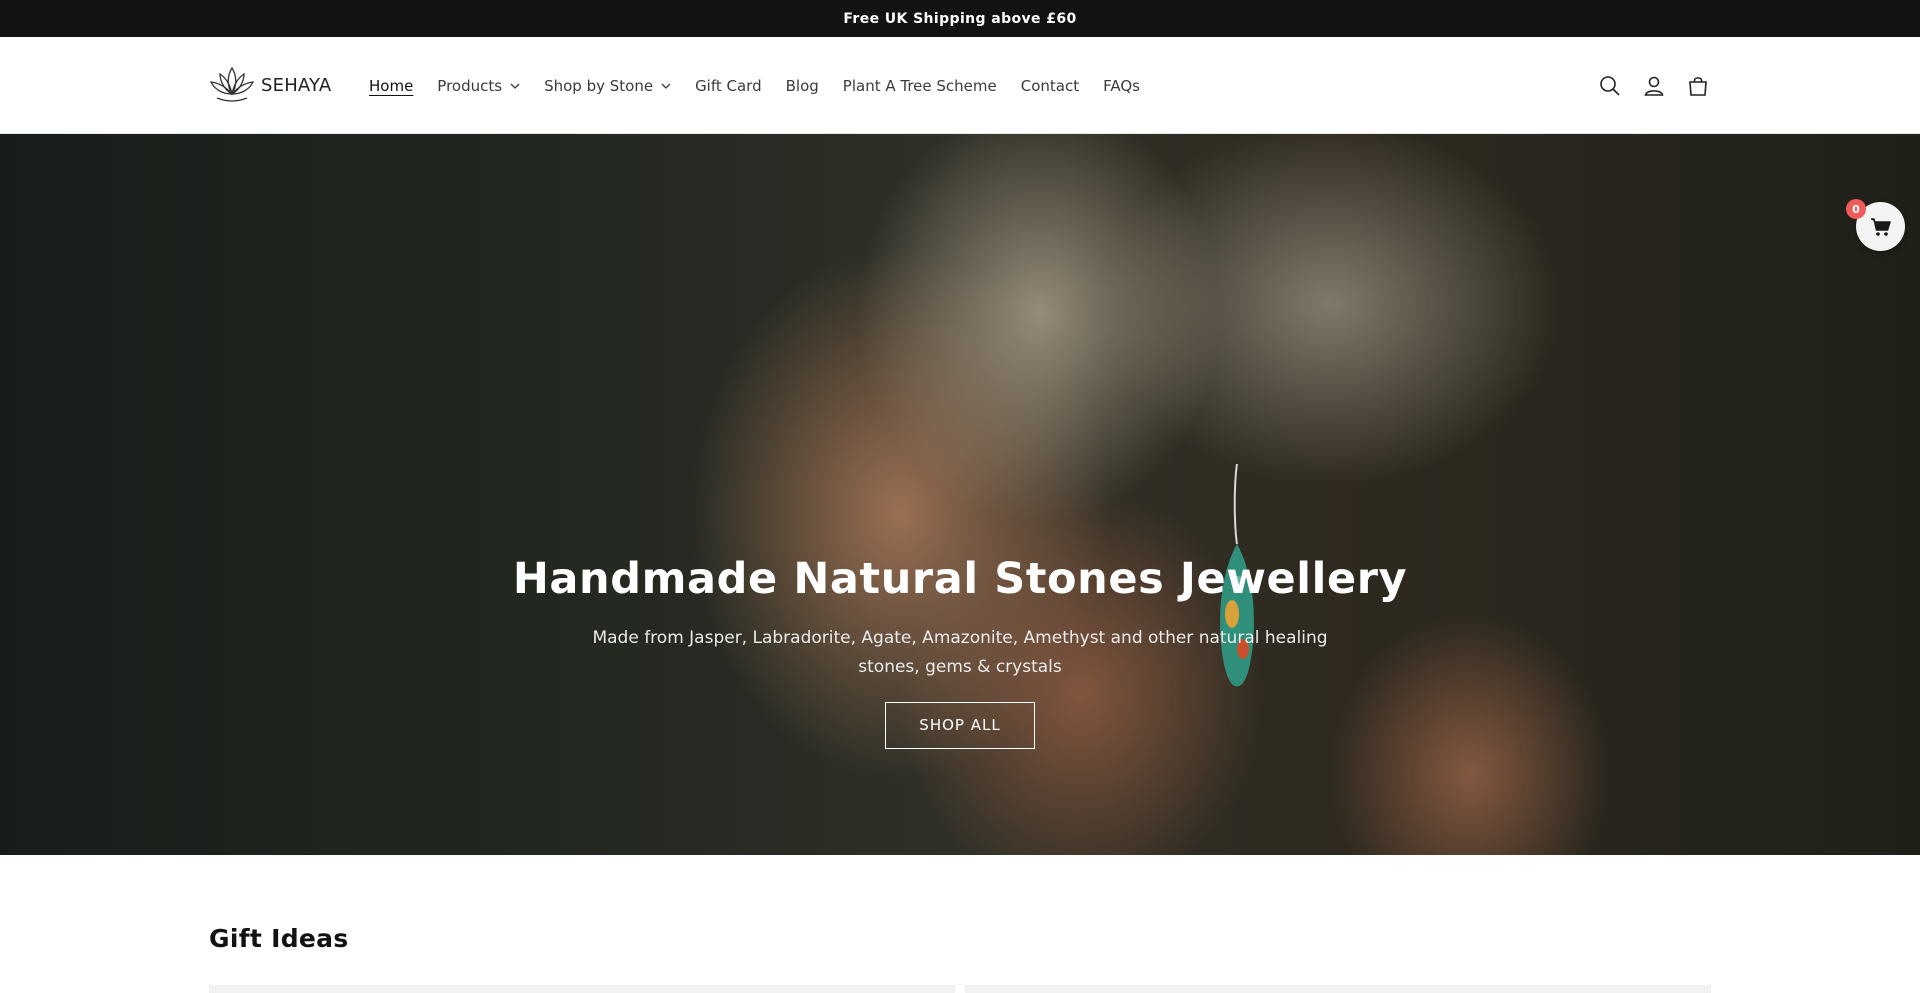 The height and width of the screenshot is (993, 1920). What do you see at coordinates (470, 85) in the screenshot?
I see `nav-item-label: Products` at bounding box center [470, 85].